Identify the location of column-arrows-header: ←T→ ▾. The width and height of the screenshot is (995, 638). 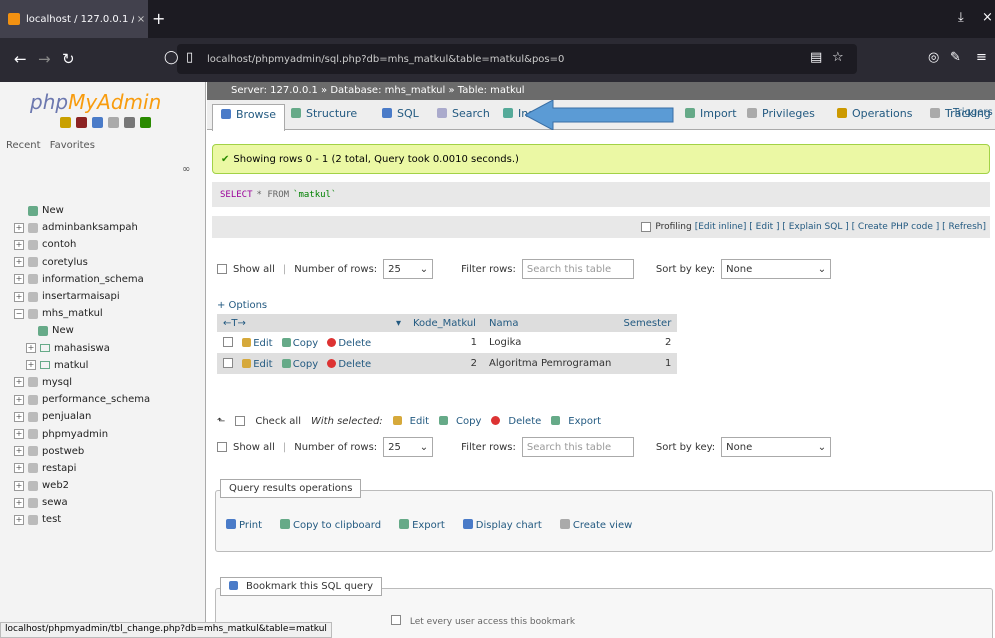
(312, 323).